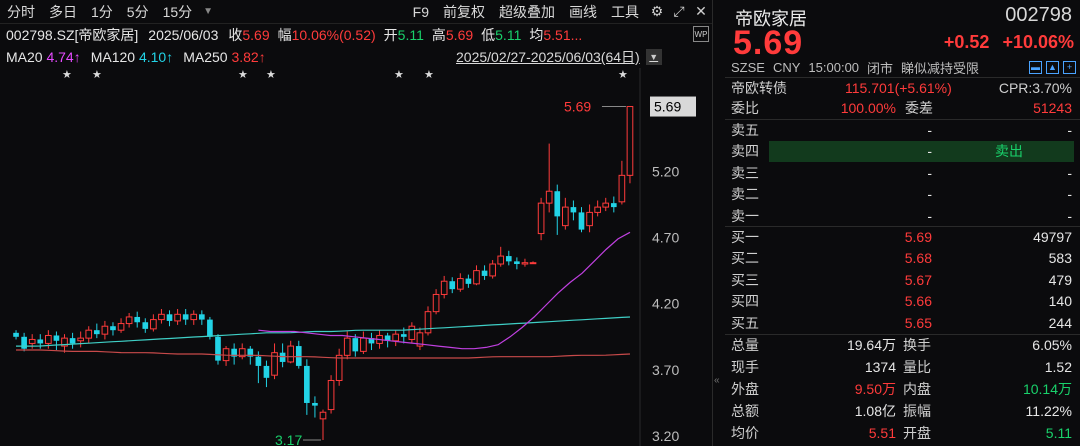  I want to click on ask-label: 卖三, so click(745, 172).